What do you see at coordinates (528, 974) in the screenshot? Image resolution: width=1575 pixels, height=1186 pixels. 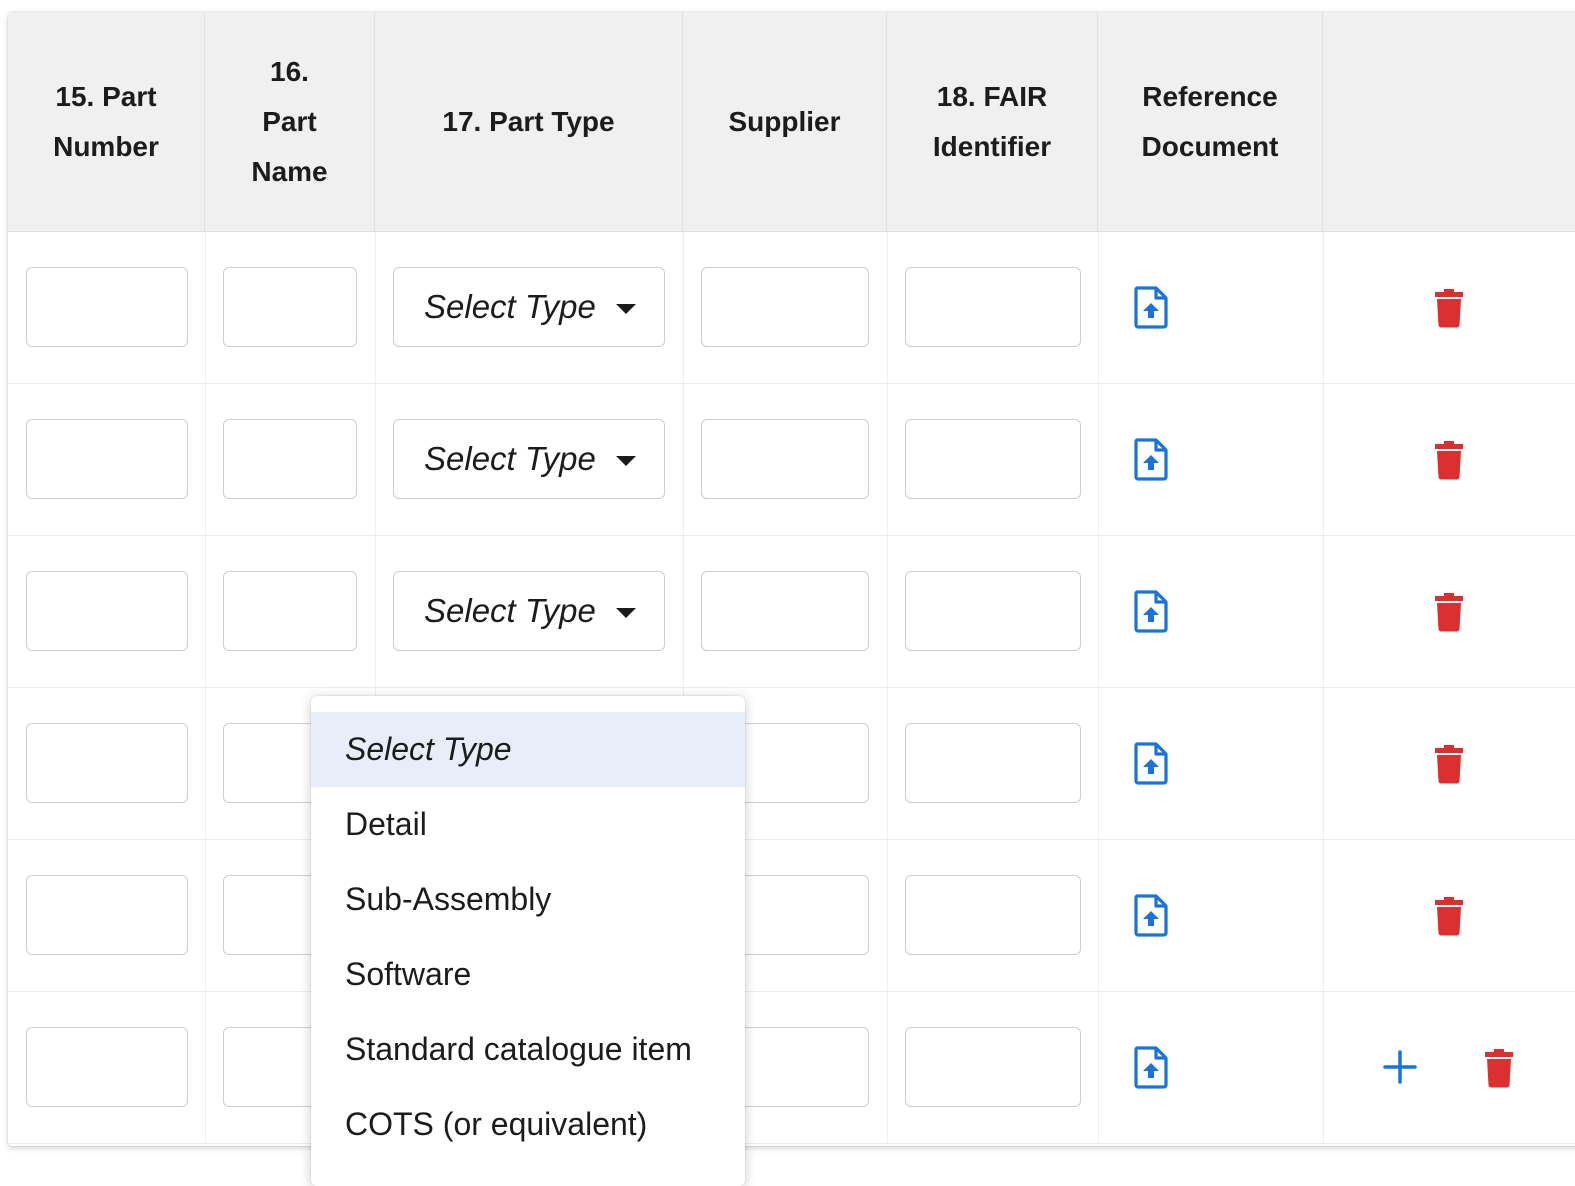 I see `dropdown-option: Software` at bounding box center [528, 974].